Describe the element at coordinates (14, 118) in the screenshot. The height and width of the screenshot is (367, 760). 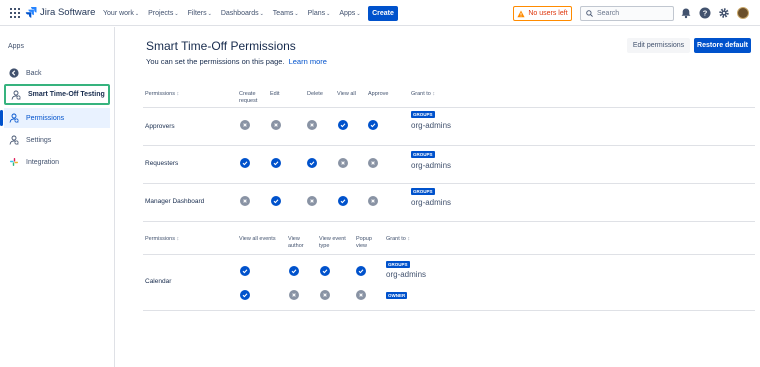
I see `permissions-person-icon` at that location.